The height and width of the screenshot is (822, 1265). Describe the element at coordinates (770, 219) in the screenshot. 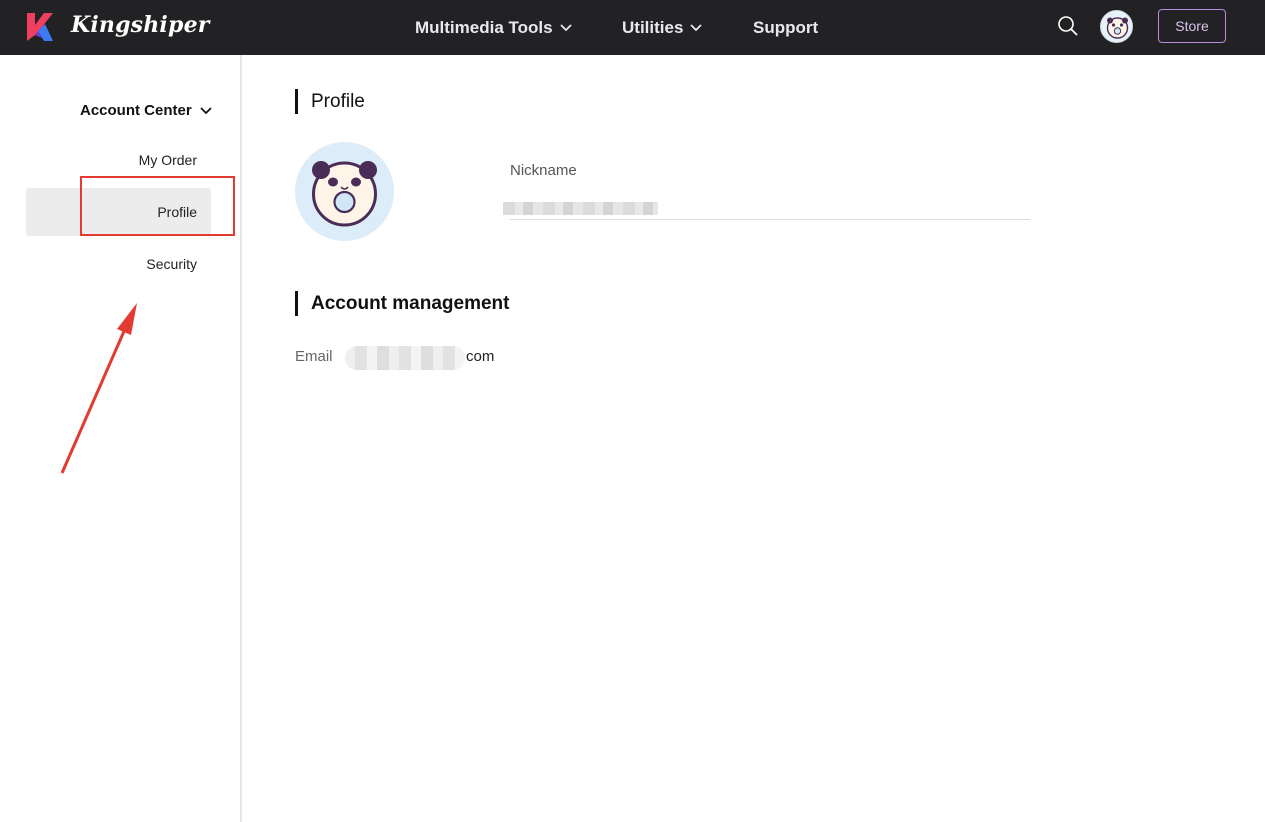

I see `nickname-underline` at that location.